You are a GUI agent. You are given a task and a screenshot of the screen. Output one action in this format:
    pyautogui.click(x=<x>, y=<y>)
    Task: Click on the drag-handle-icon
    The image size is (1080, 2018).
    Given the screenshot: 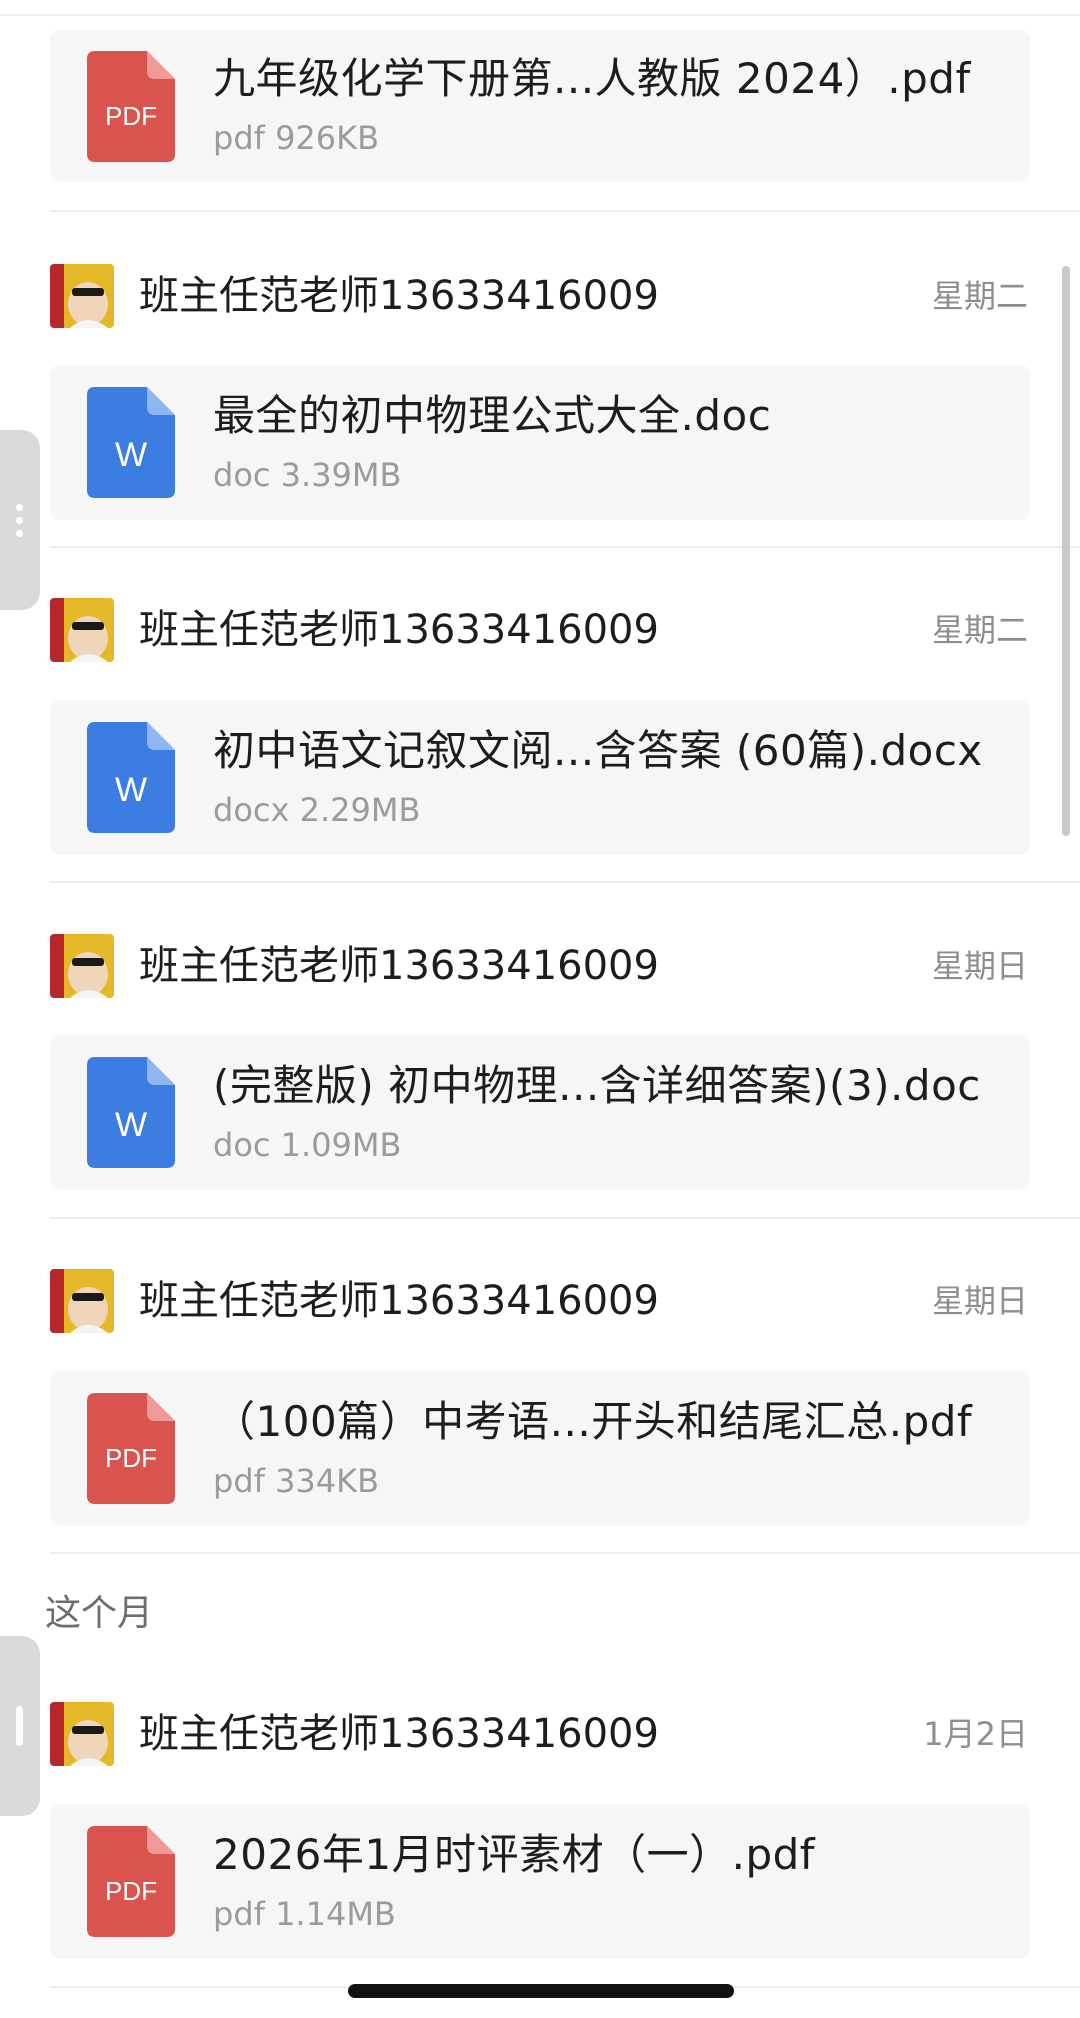 What is the action you would take?
    pyautogui.click(x=19, y=1726)
    